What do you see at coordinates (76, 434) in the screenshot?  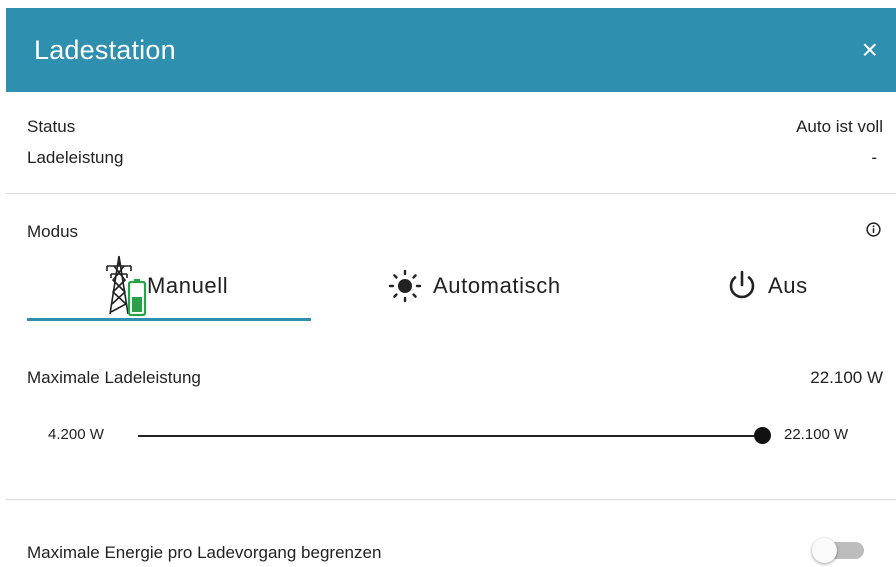 I see `slider-min-label: 4.200 W` at bounding box center [76, 434].